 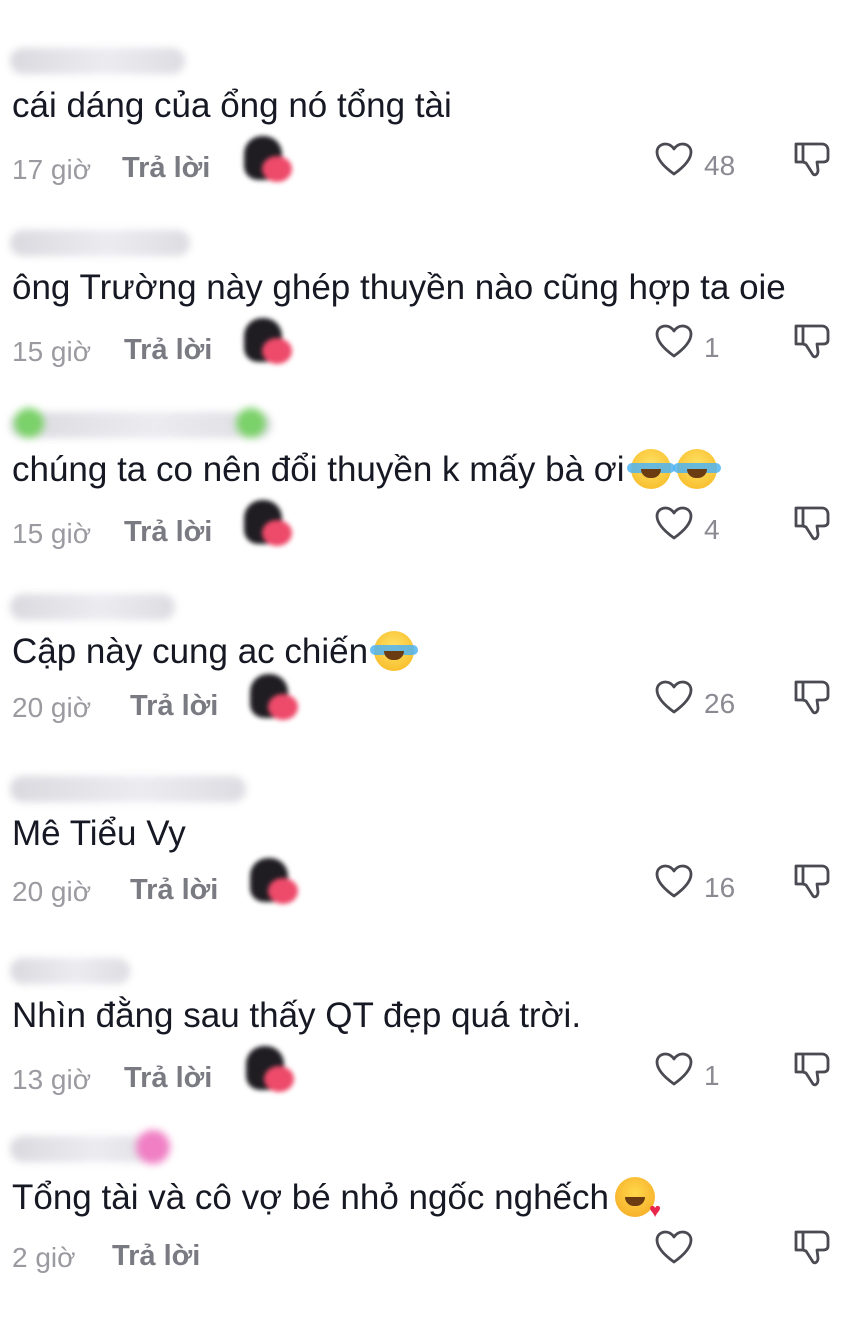 What do you see at coordinates (434, 164) in the screenshot?
I see `comment-meta: 17 giờ Trả lời 48` at bounding box center [434, 164].